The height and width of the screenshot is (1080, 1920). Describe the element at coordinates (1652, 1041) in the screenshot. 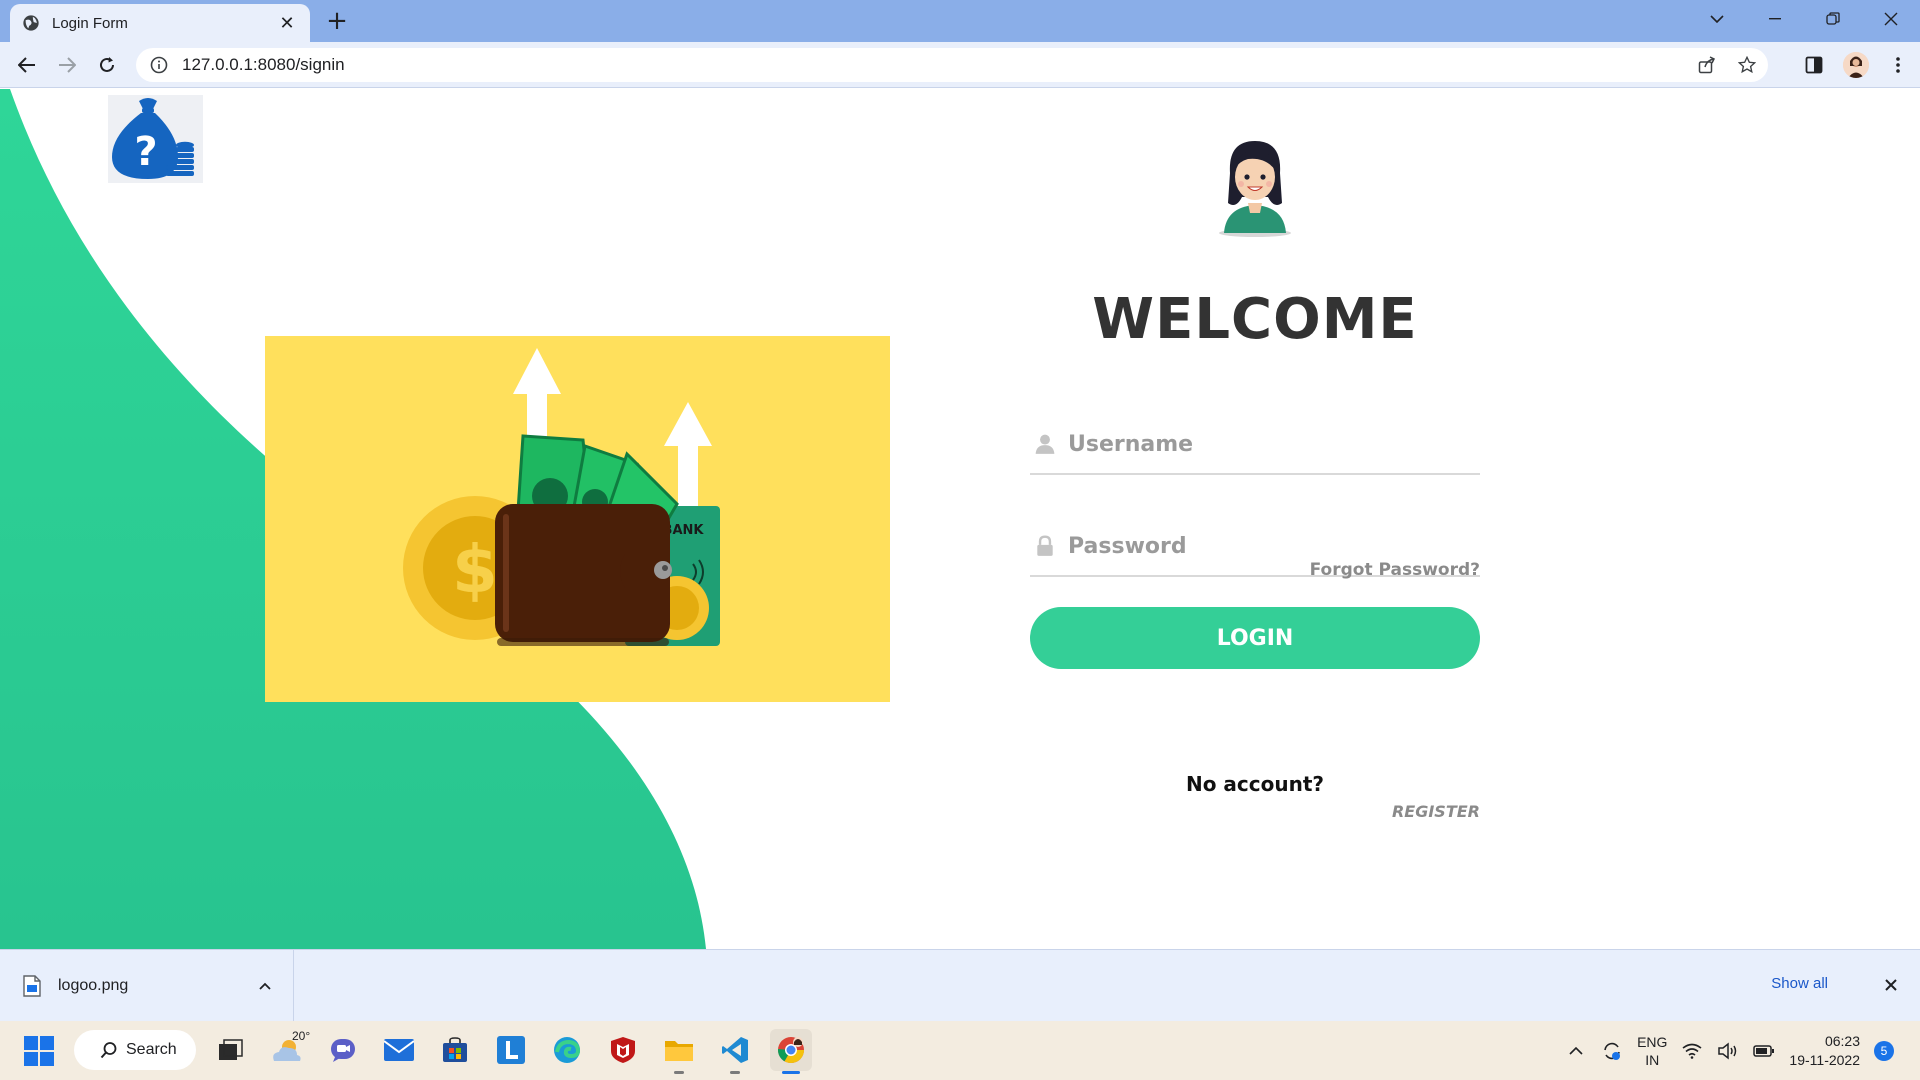

I see `language-code: ENG` at that location.